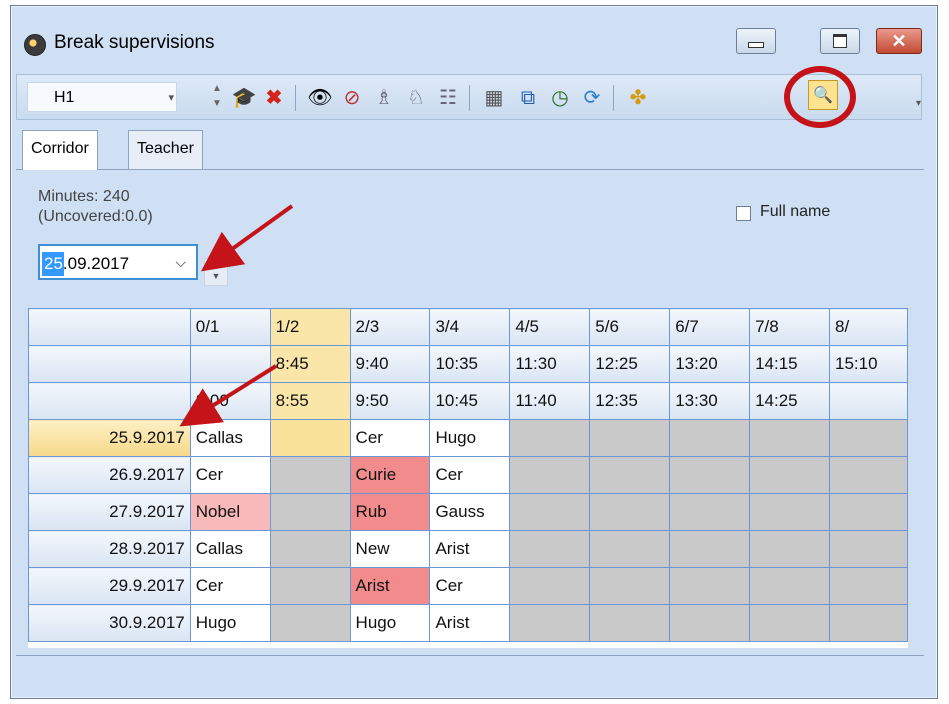 The height and width of the screenshot is (704, 949). What do you see at coordinates (448, 98) in the screenshot?
I see `list-icon: ☷` at bounding box center [448, 98].